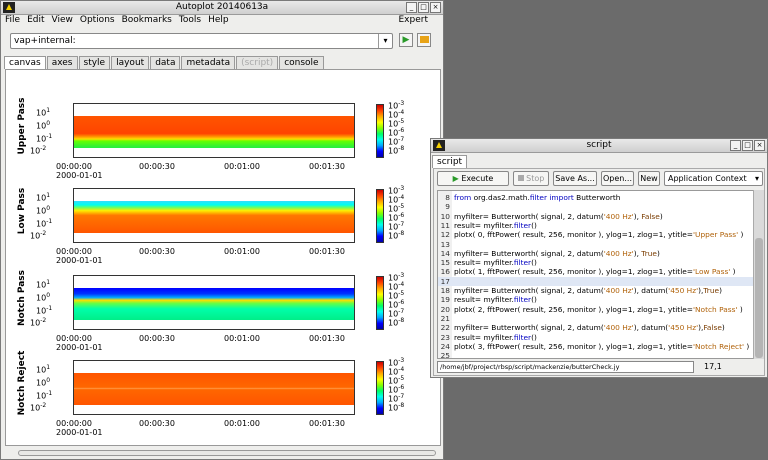  What do you see at coordinates (94, 62) in the screenshot?
I see `tab-style: style` at bounding box center [94, 62].